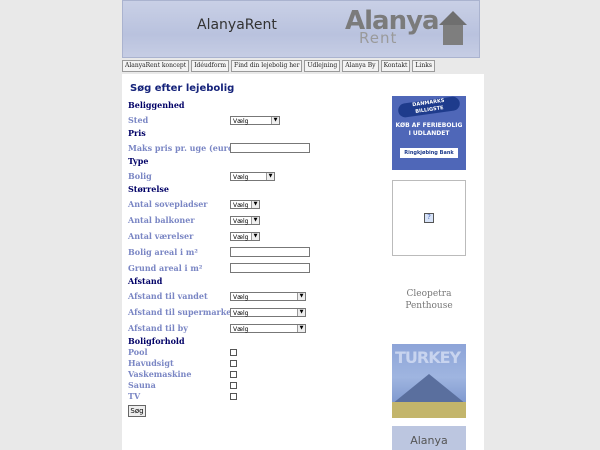  Describe the element at coordinates (145, 281) in the screenshot. I see `section-distance: Afstand` at that location.